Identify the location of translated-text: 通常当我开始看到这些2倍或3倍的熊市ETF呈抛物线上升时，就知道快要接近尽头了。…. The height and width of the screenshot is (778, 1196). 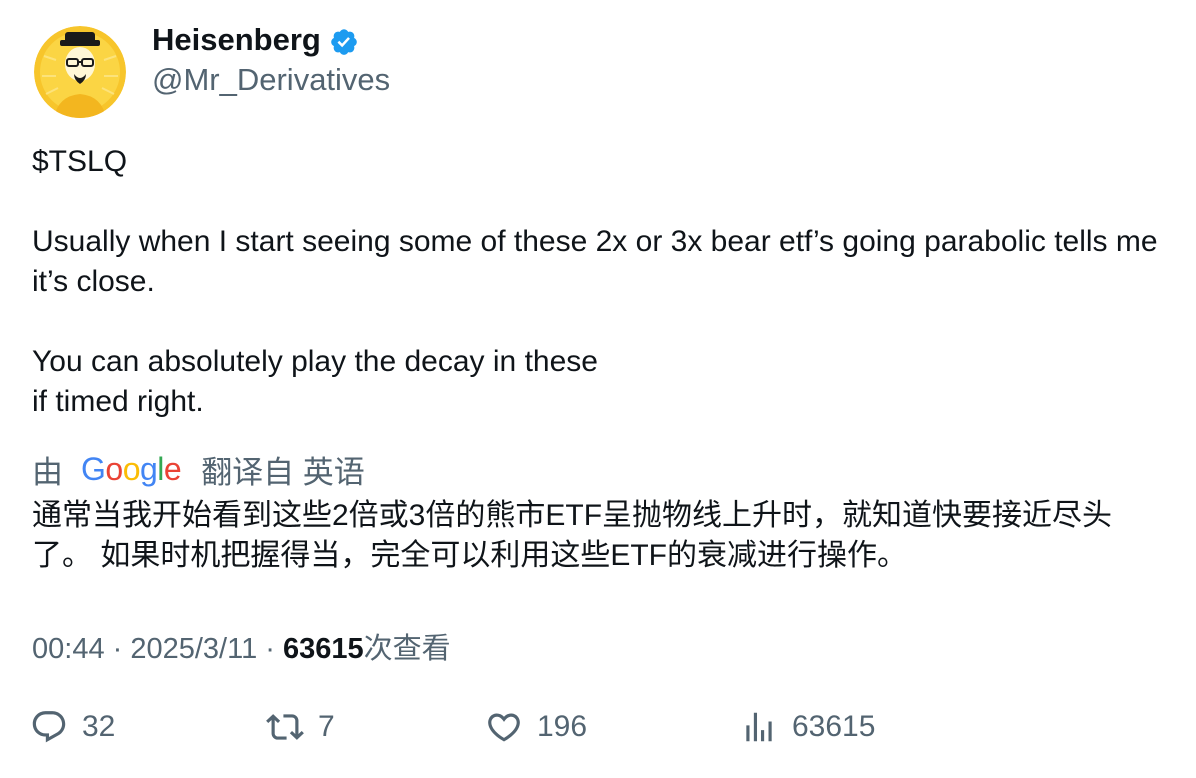
(572, 535).